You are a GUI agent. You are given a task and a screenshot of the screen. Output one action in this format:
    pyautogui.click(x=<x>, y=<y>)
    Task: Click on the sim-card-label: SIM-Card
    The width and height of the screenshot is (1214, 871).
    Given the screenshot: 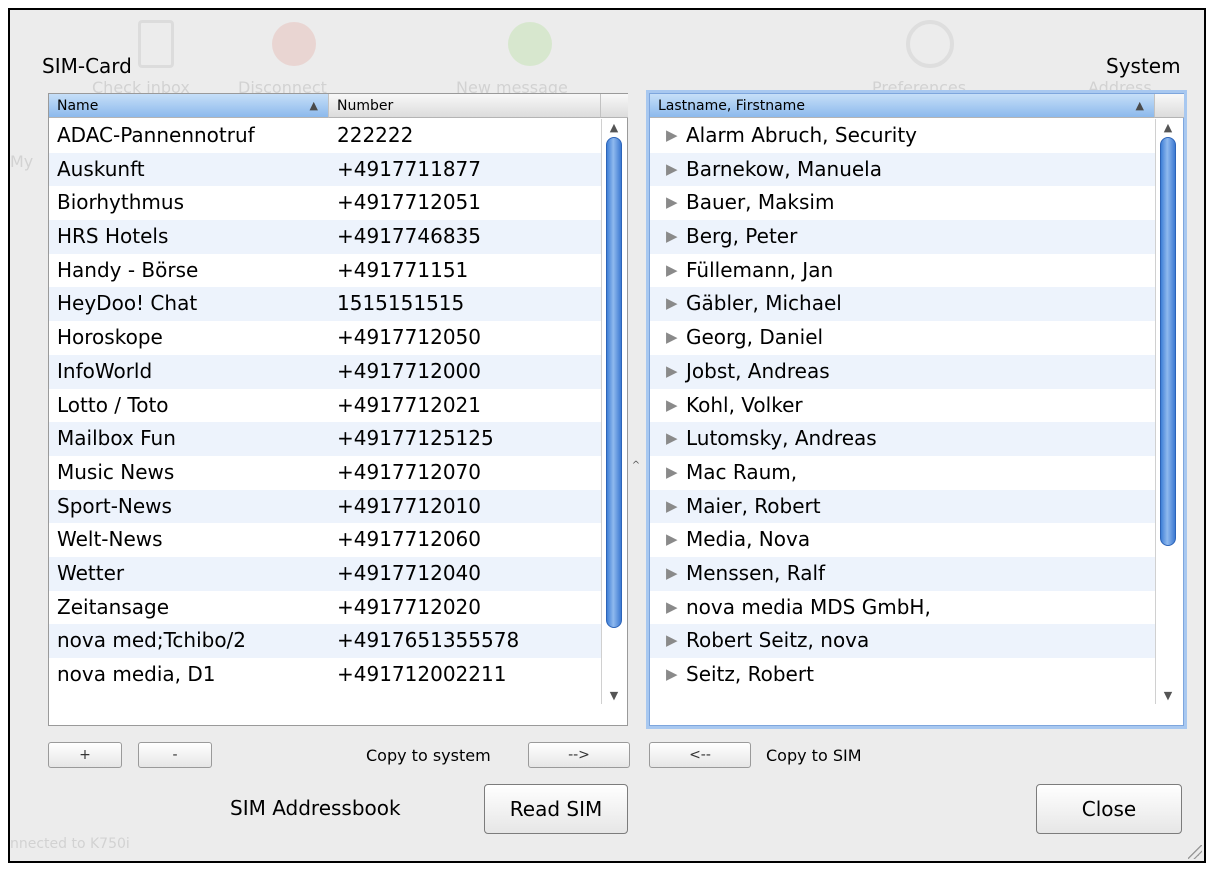 What is the action you would take?
    pyautogui.click(x=87, y=66)
    